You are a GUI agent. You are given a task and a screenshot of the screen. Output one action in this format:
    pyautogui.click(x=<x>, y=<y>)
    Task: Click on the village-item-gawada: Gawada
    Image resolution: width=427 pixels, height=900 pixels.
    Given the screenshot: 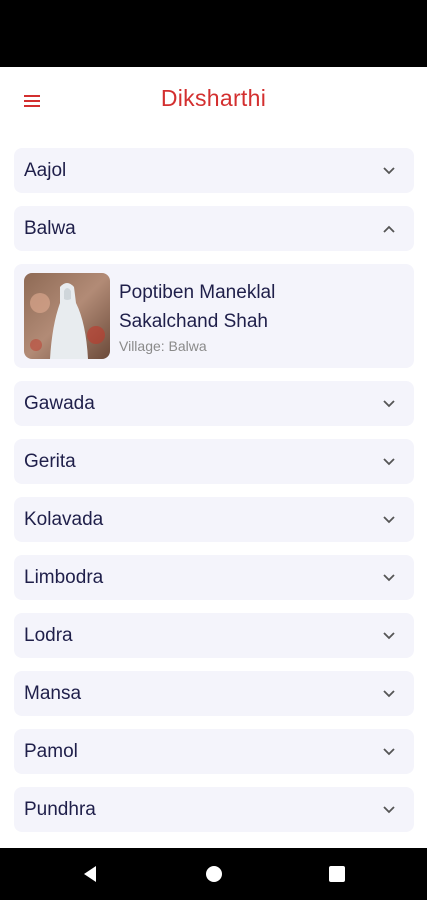 What is the action you would take?
    pyautogui.click(x=214, y=403)
    